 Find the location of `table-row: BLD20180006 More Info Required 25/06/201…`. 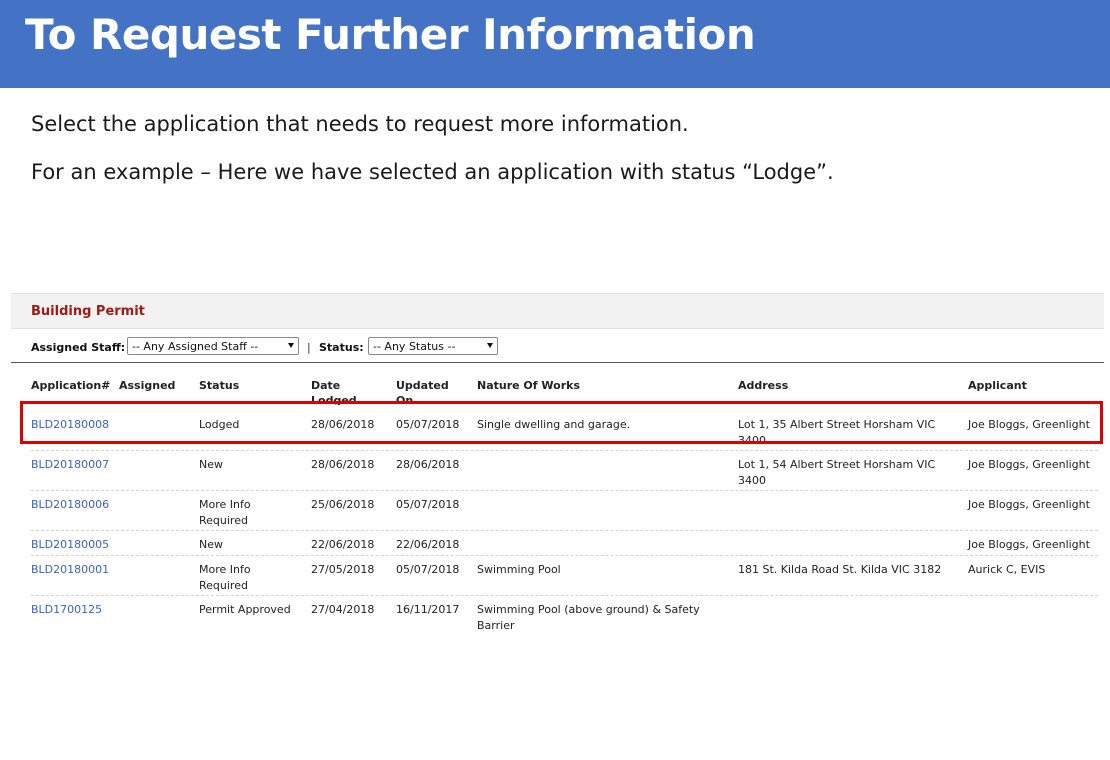

table-row: BLD20180006 More Info Required 25/06/201… is located at coordinates (564, 510).